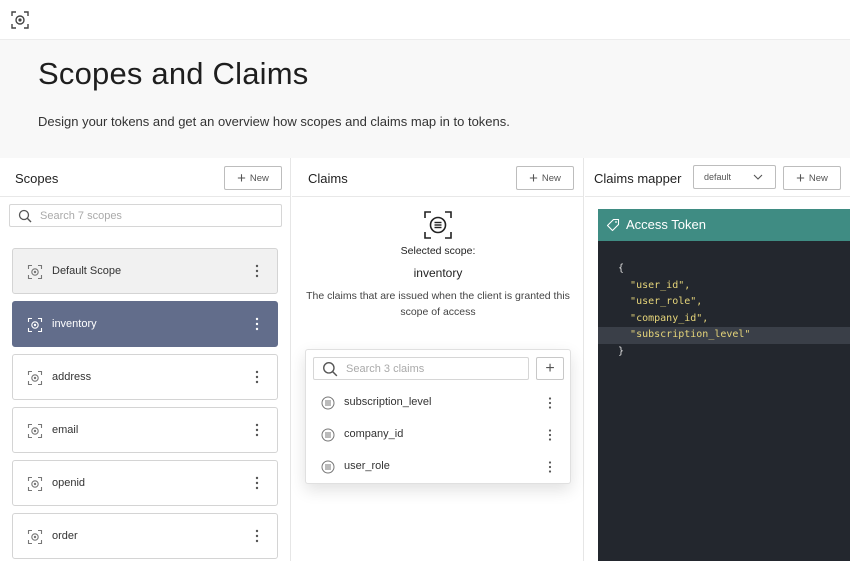 The image size is (850, 561). I want to click on scope-item-label: address, so click(72, 377).